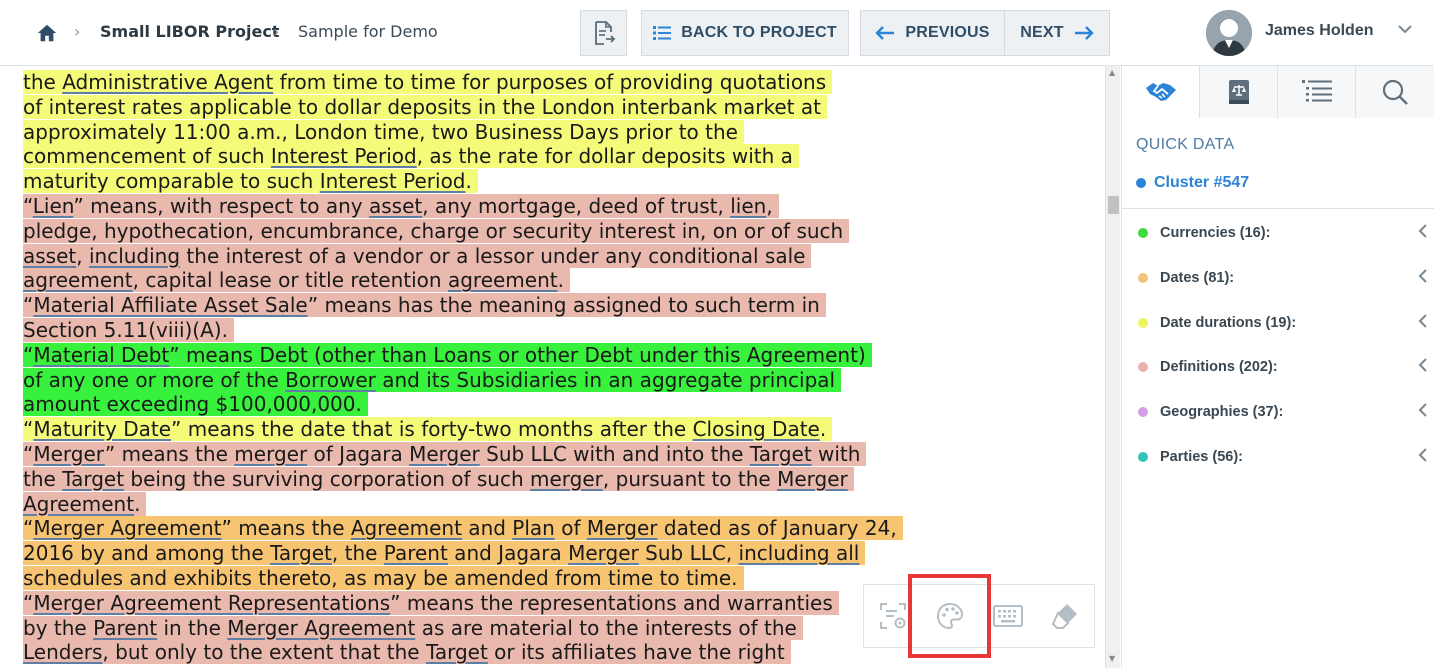  I want to click on entity-link: Maturity Date, so click(102, 429).